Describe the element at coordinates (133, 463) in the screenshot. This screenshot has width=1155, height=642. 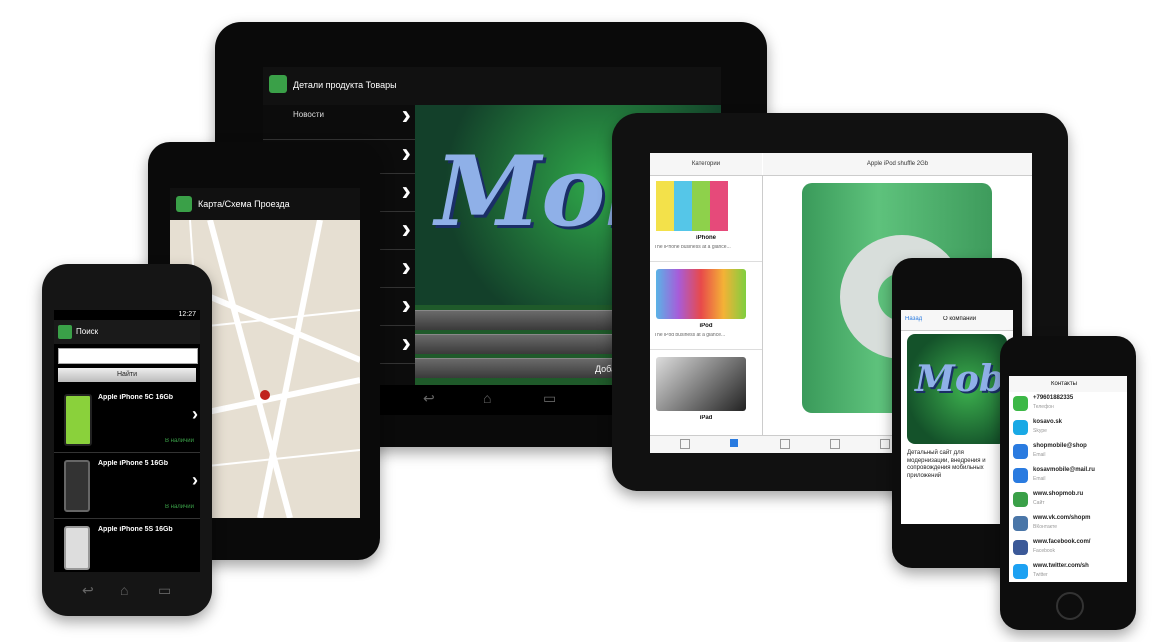
I see `product-name: Apple iPhone 5 16Gb` at that location.